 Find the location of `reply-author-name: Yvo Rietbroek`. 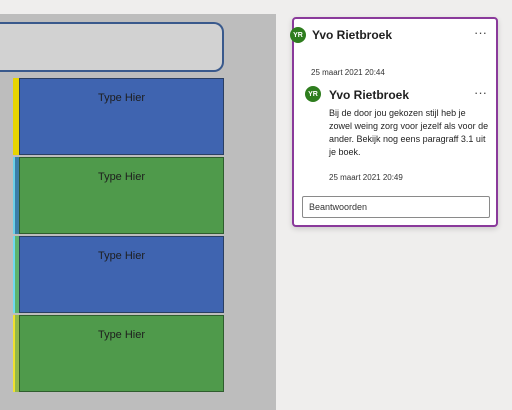

reply-author-name: Yvo Rietbroek is located at coordinates (369, 95).